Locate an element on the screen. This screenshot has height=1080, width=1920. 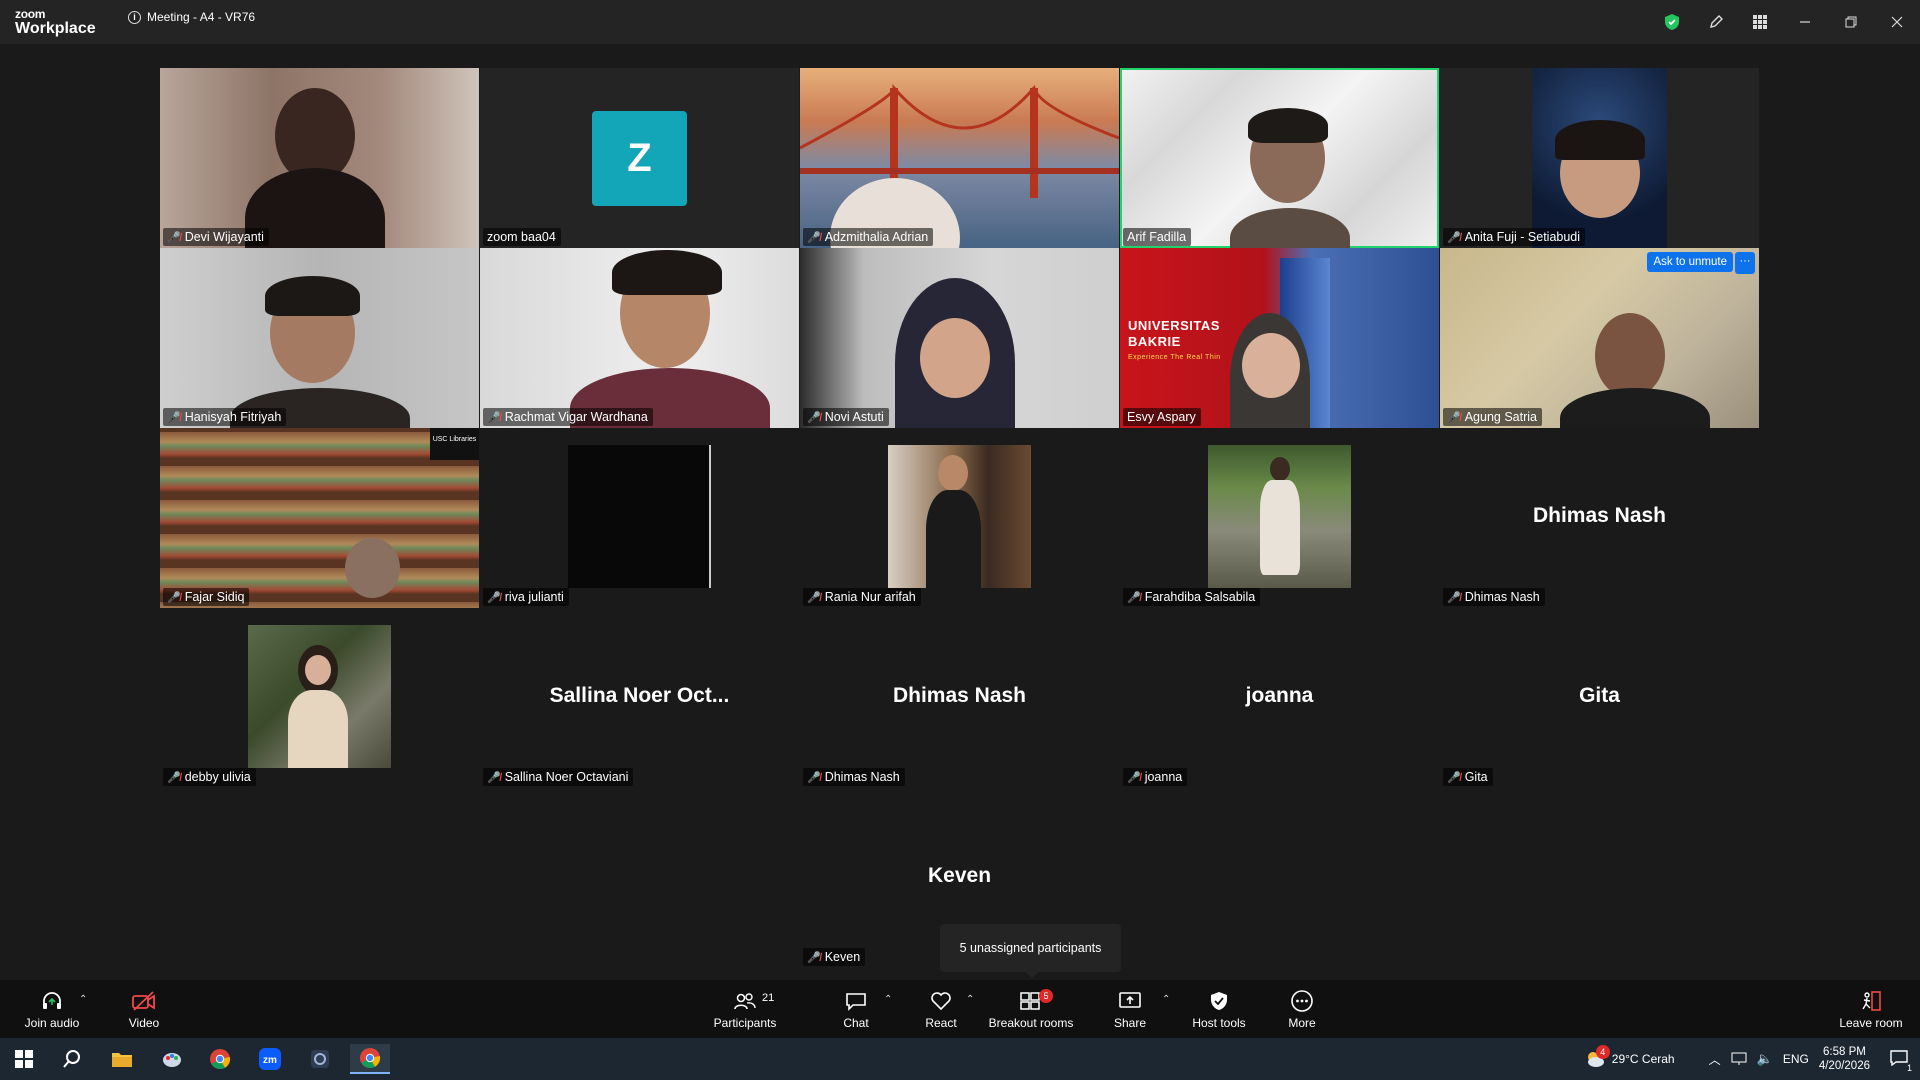
zoom-logo: zoom Workplace is located at coordinates (55, 22).